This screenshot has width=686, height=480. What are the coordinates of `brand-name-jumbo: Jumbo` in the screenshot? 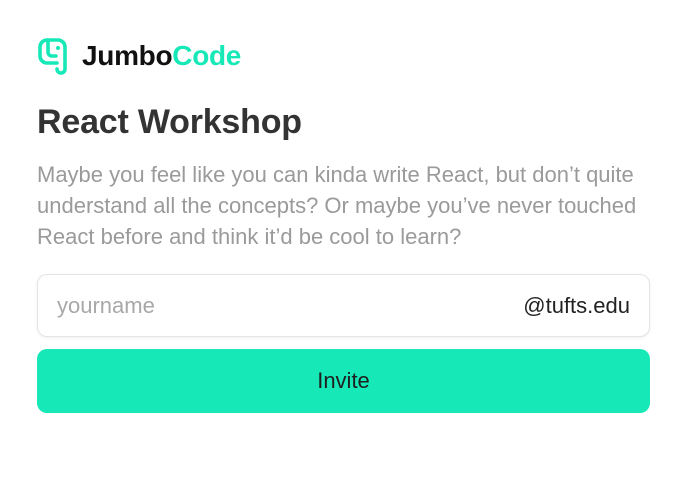 It's located at (127, 55).